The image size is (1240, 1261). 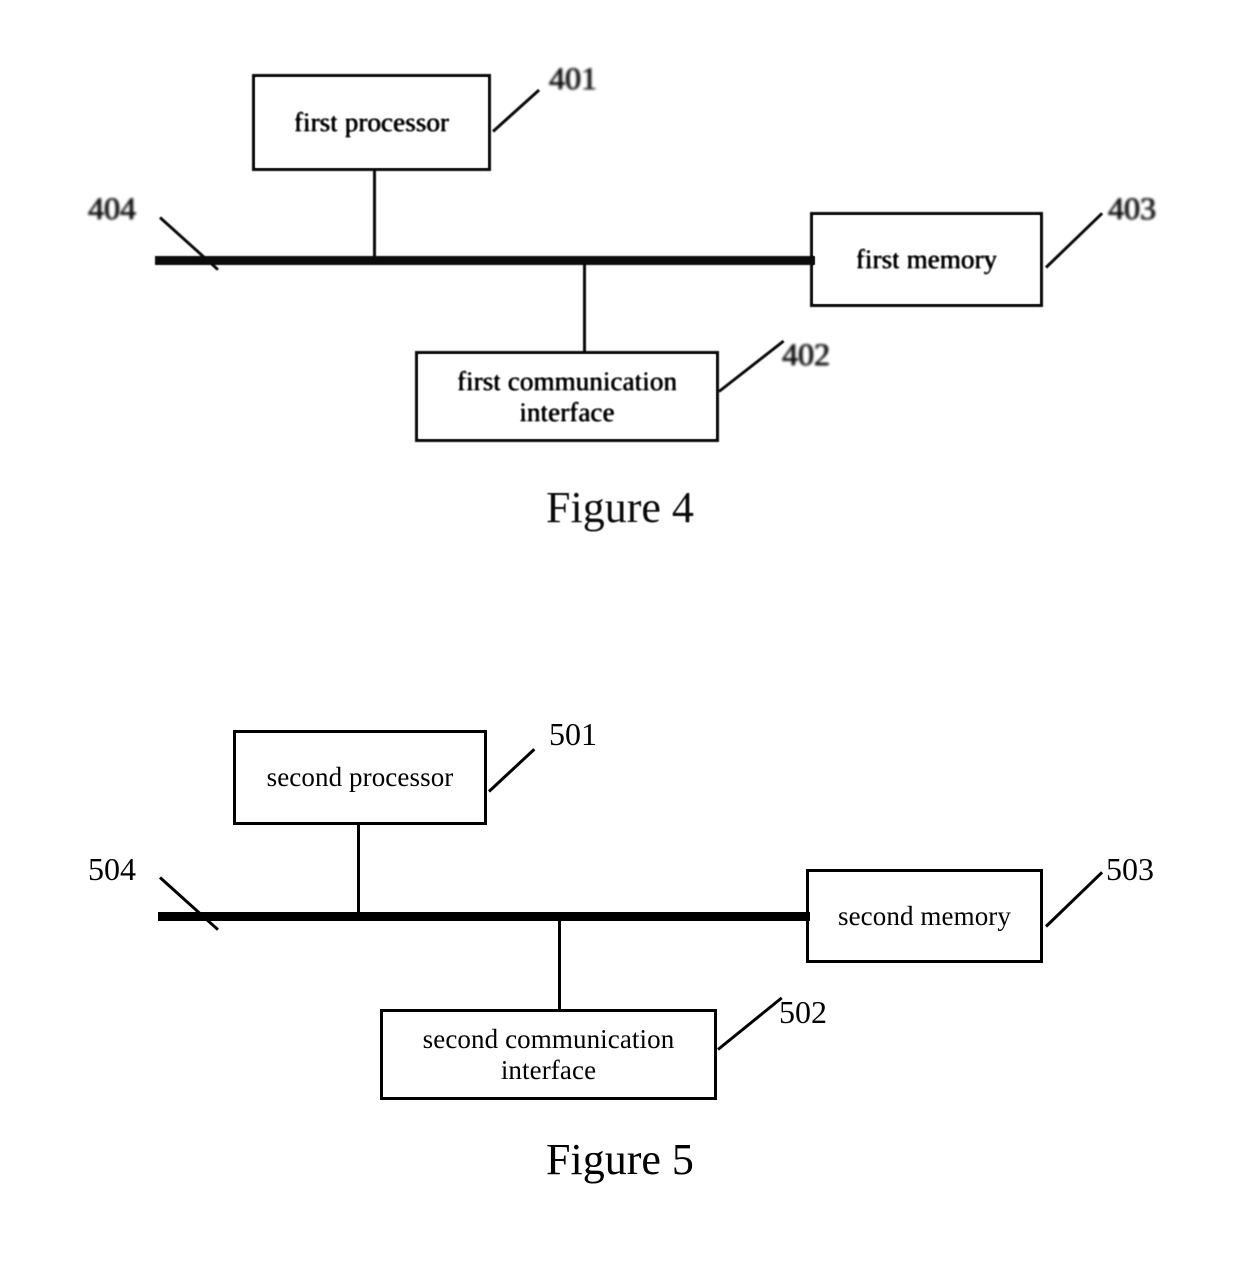 What do you see at coordinates (484, 916) in the screenshot?
I see `second-bus-line` at bounding box center [484, 916].